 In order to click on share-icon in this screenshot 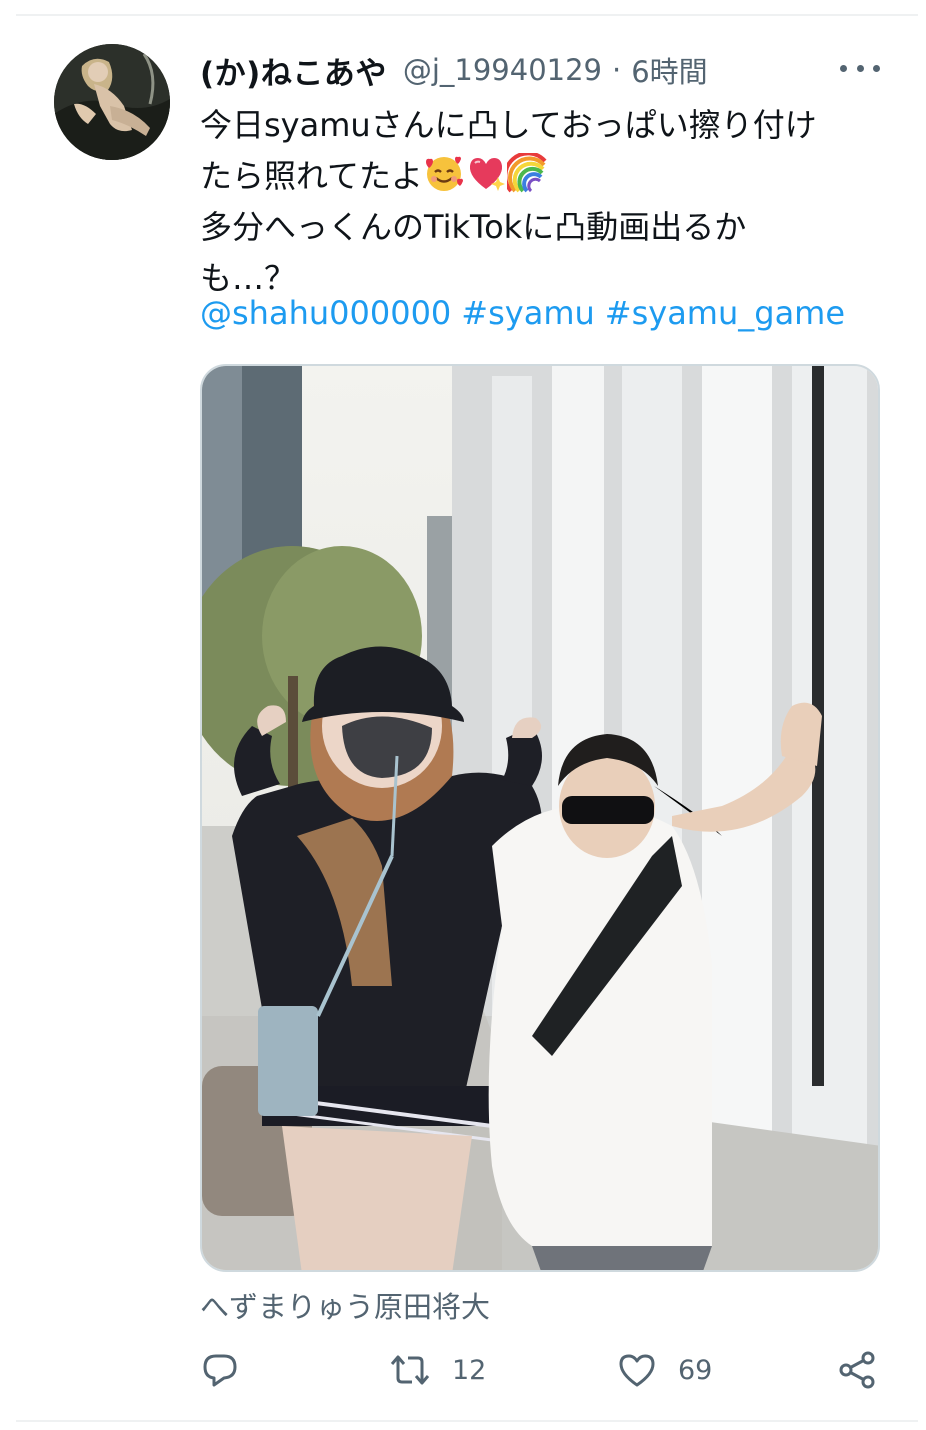, I will do `click(857, 1370)`.